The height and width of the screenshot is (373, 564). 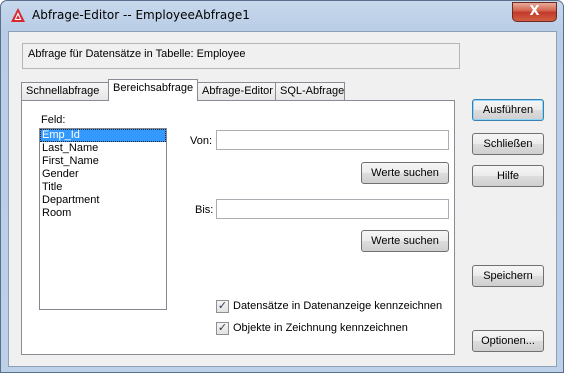 I want to click on help-button: Hilfe, so click(x=508, y=176).